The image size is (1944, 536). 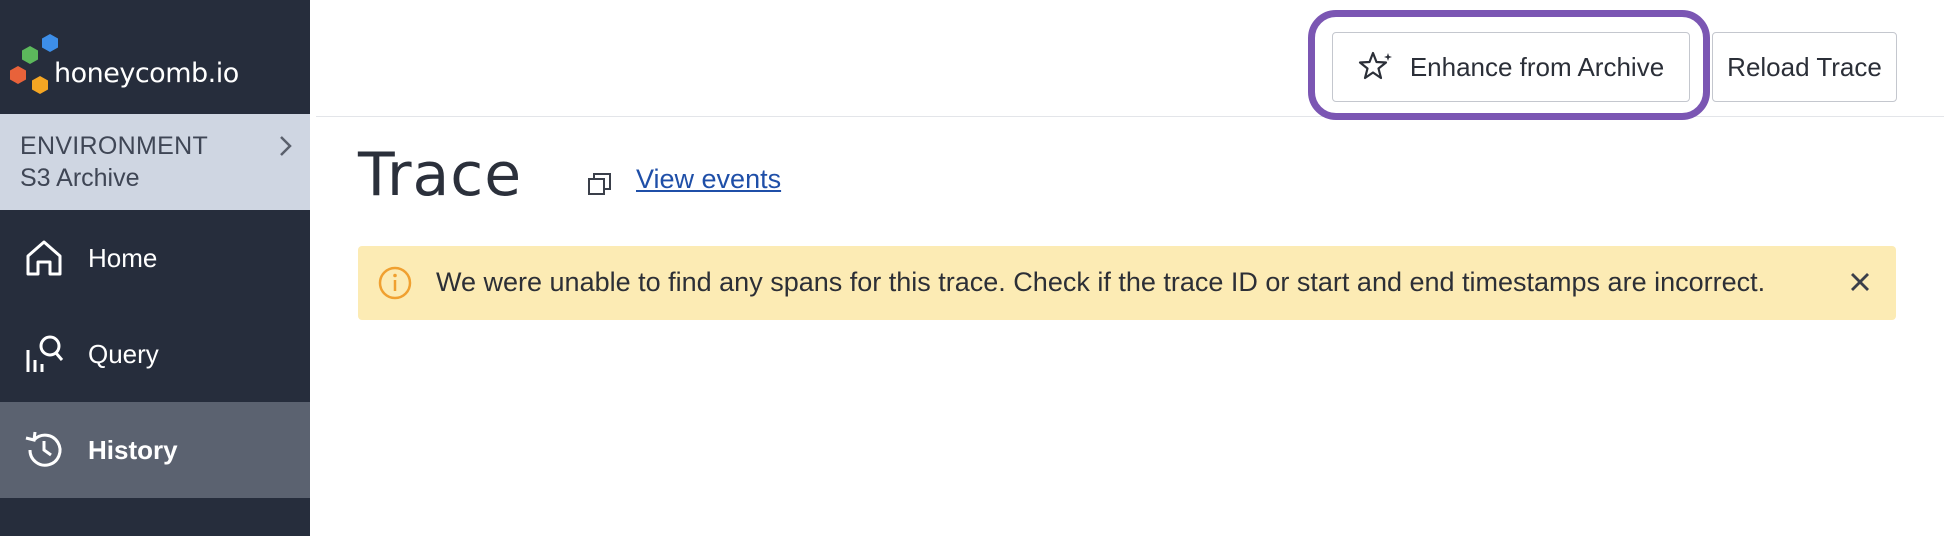 What do you see at coordinates (80, 178) in the screenshot?
I see `environment-value: S3 Archive` at bounding box center [80, 178].